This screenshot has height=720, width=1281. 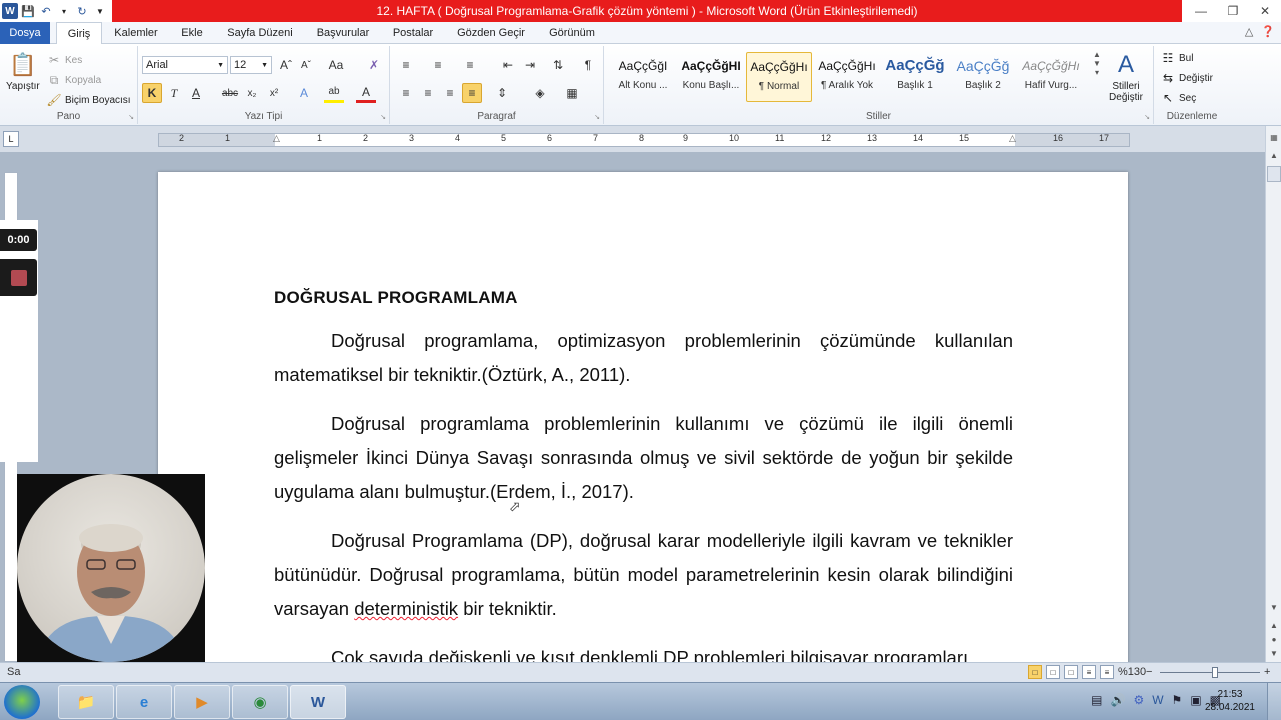 What do you see at coordinates (847, 77) in the screenshot?
I see `style-no-spacing: AaÇçĞğHı ¶ Aralık Yok` at bounding box center [847, 77].